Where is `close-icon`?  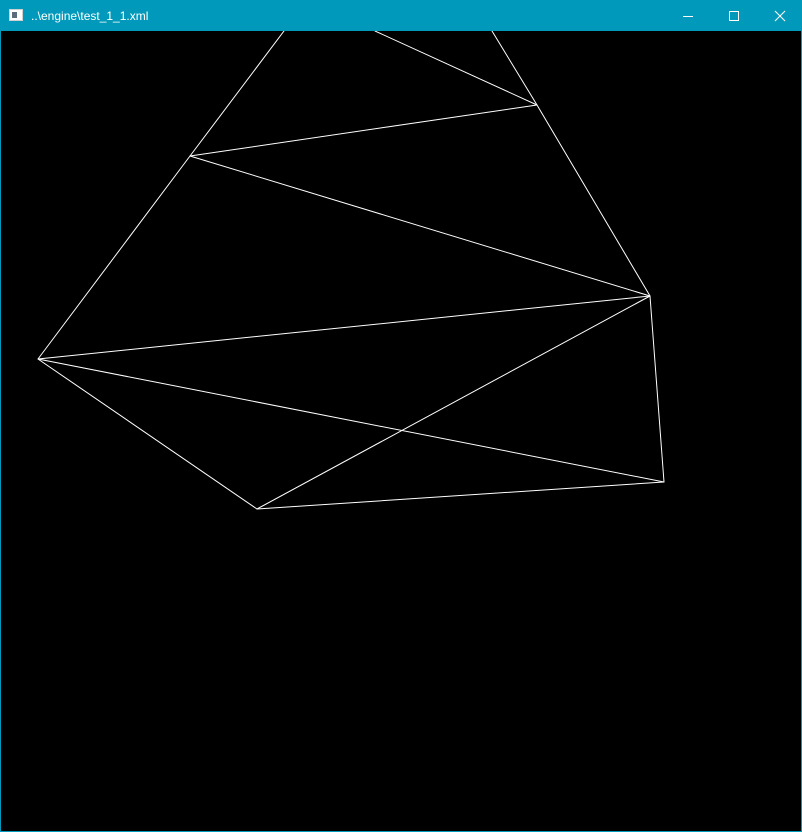 close-icon is located at coordinates (780, 16).